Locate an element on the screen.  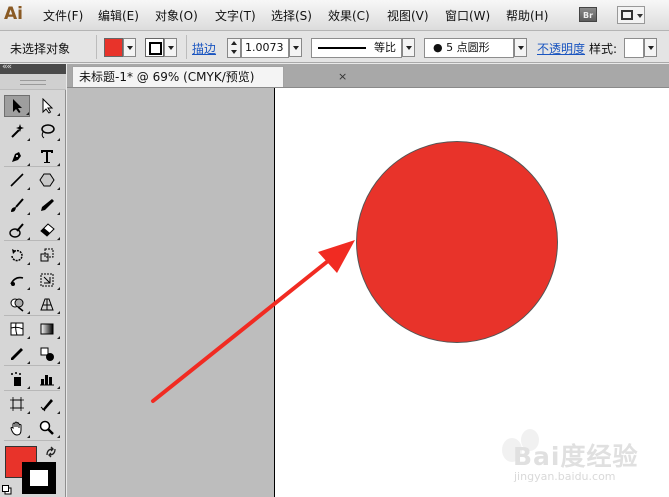
menu-type: 文字(T) is located at coordinates (235, 15).